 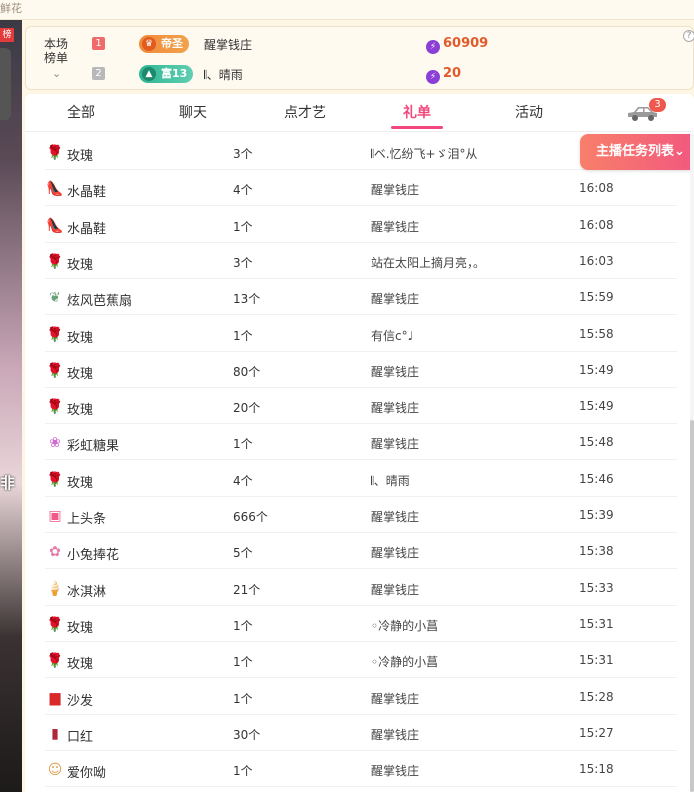 I want to click on gift-time: 15:38, so click(x=596, y=551).